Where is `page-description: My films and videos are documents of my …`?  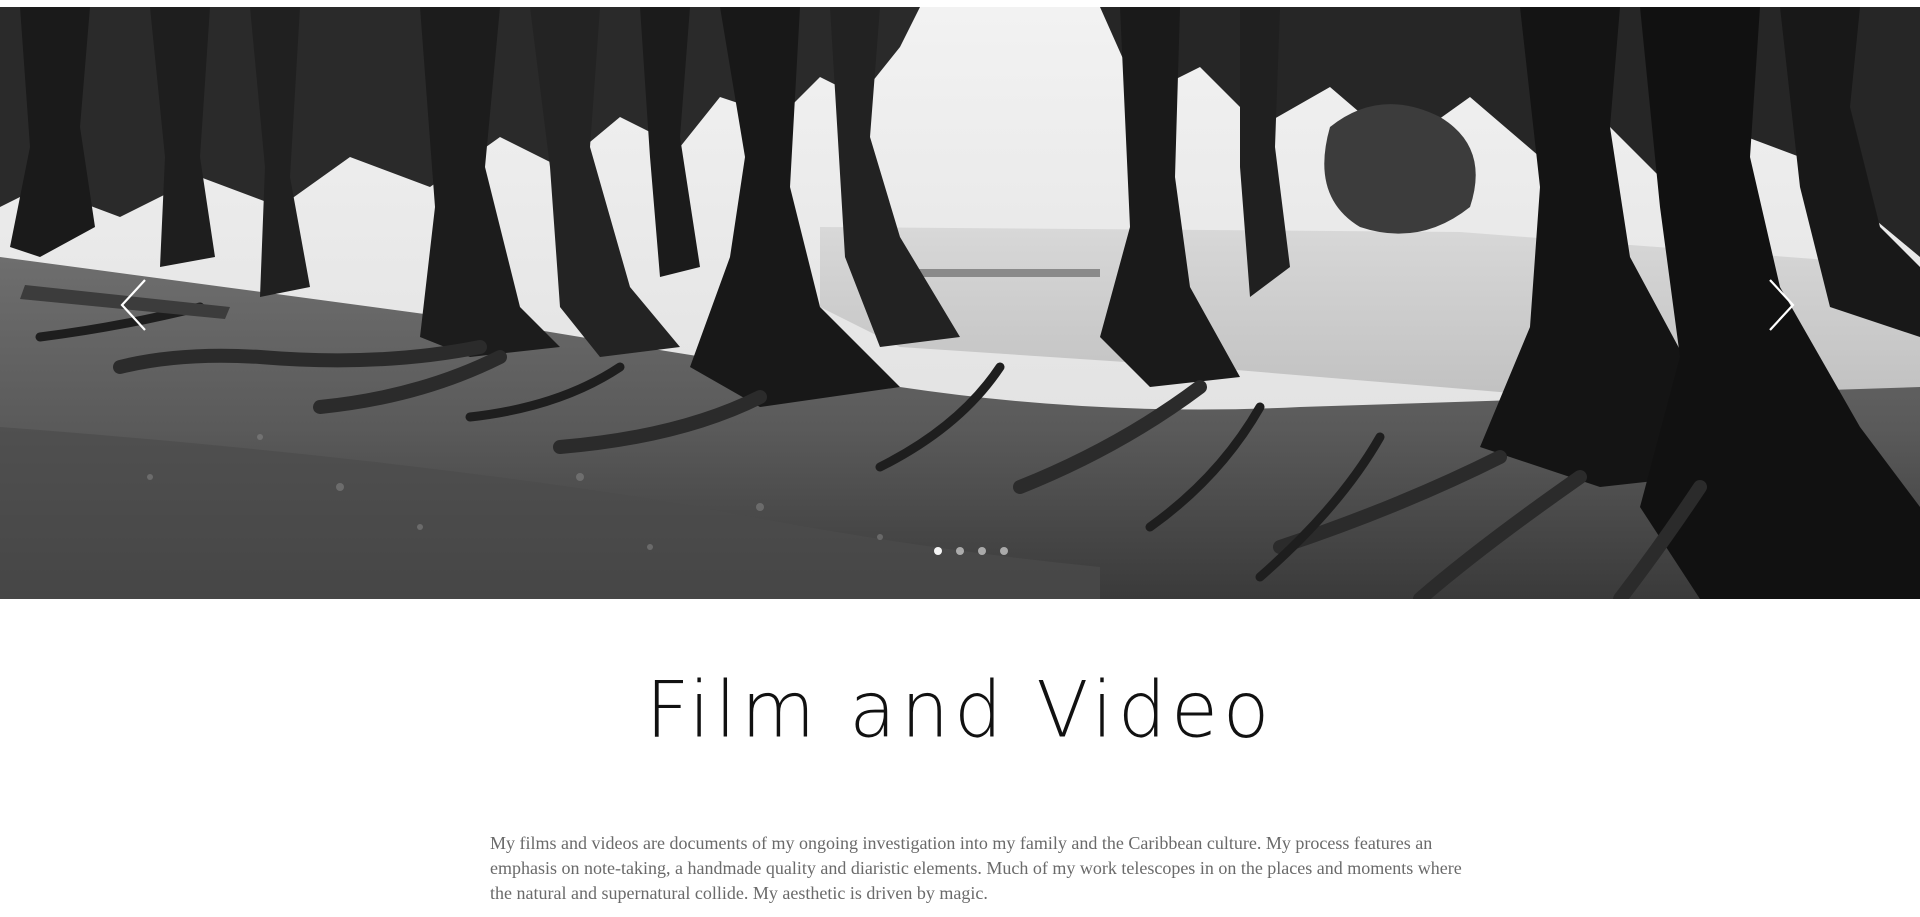 page-description: My films and videos are documents of my … is located at coordinates (976, 868).